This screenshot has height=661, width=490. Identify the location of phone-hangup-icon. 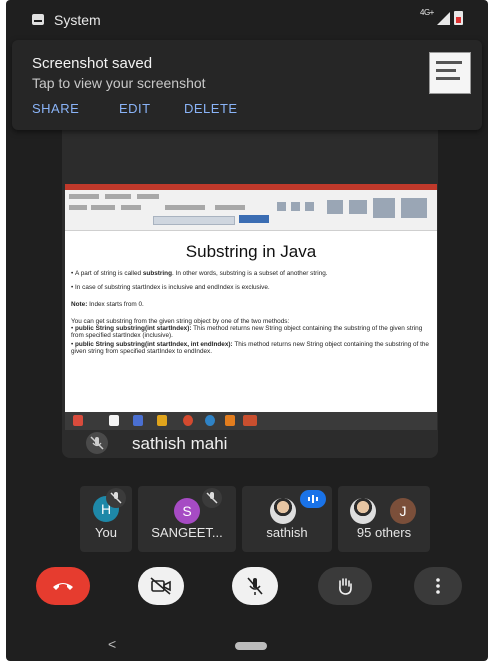
(63, 586).